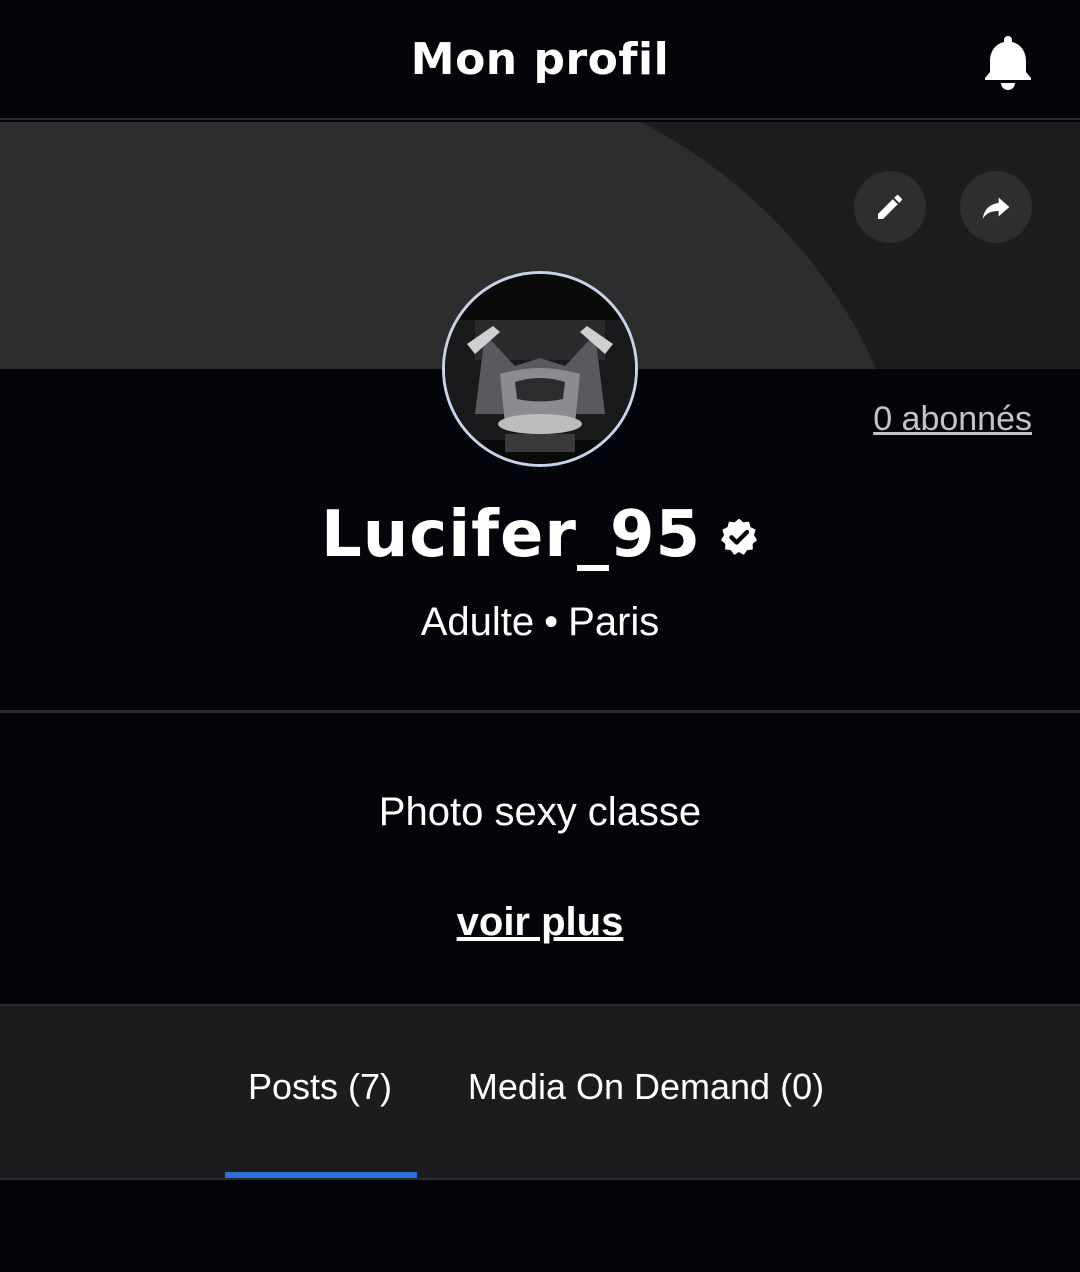 The height and width of the screenshot is (1272, 1080). I want to click on active-tab-indicator, so click(321, 1175).